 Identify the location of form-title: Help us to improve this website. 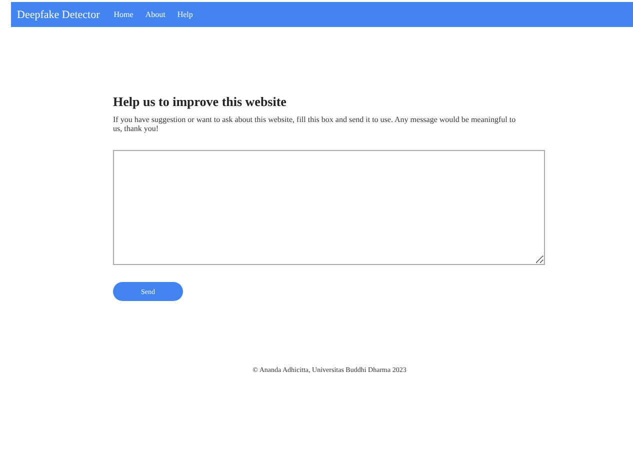
(200, 102).